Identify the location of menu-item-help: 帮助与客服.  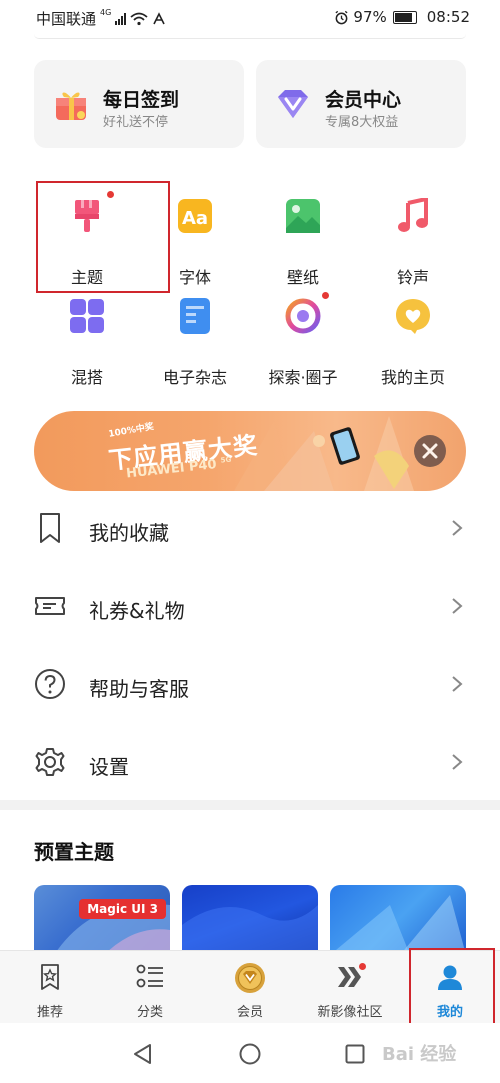
(250, 685).